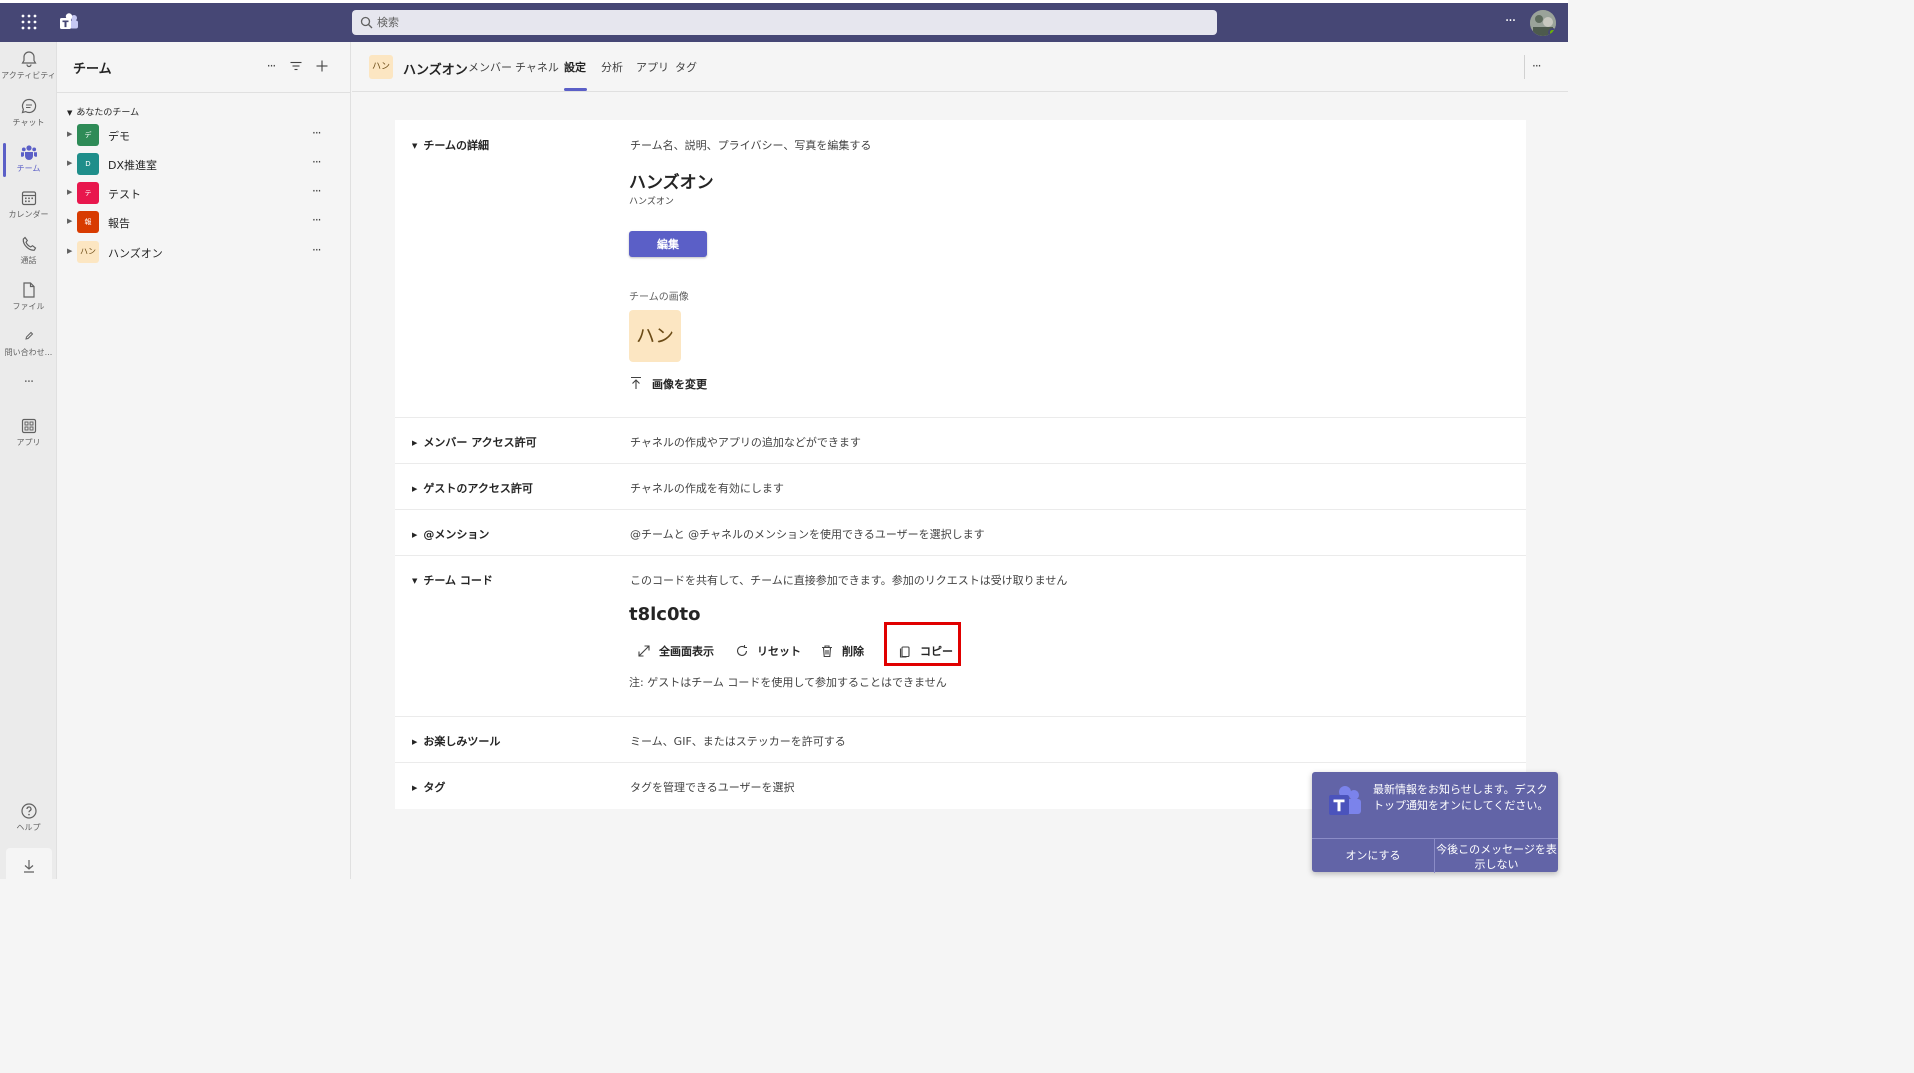 The width and height of the screenshot is (1914, 1073). I want to click on section-toggle: ▶ メンバー アクセス許可, so click(474, 442).